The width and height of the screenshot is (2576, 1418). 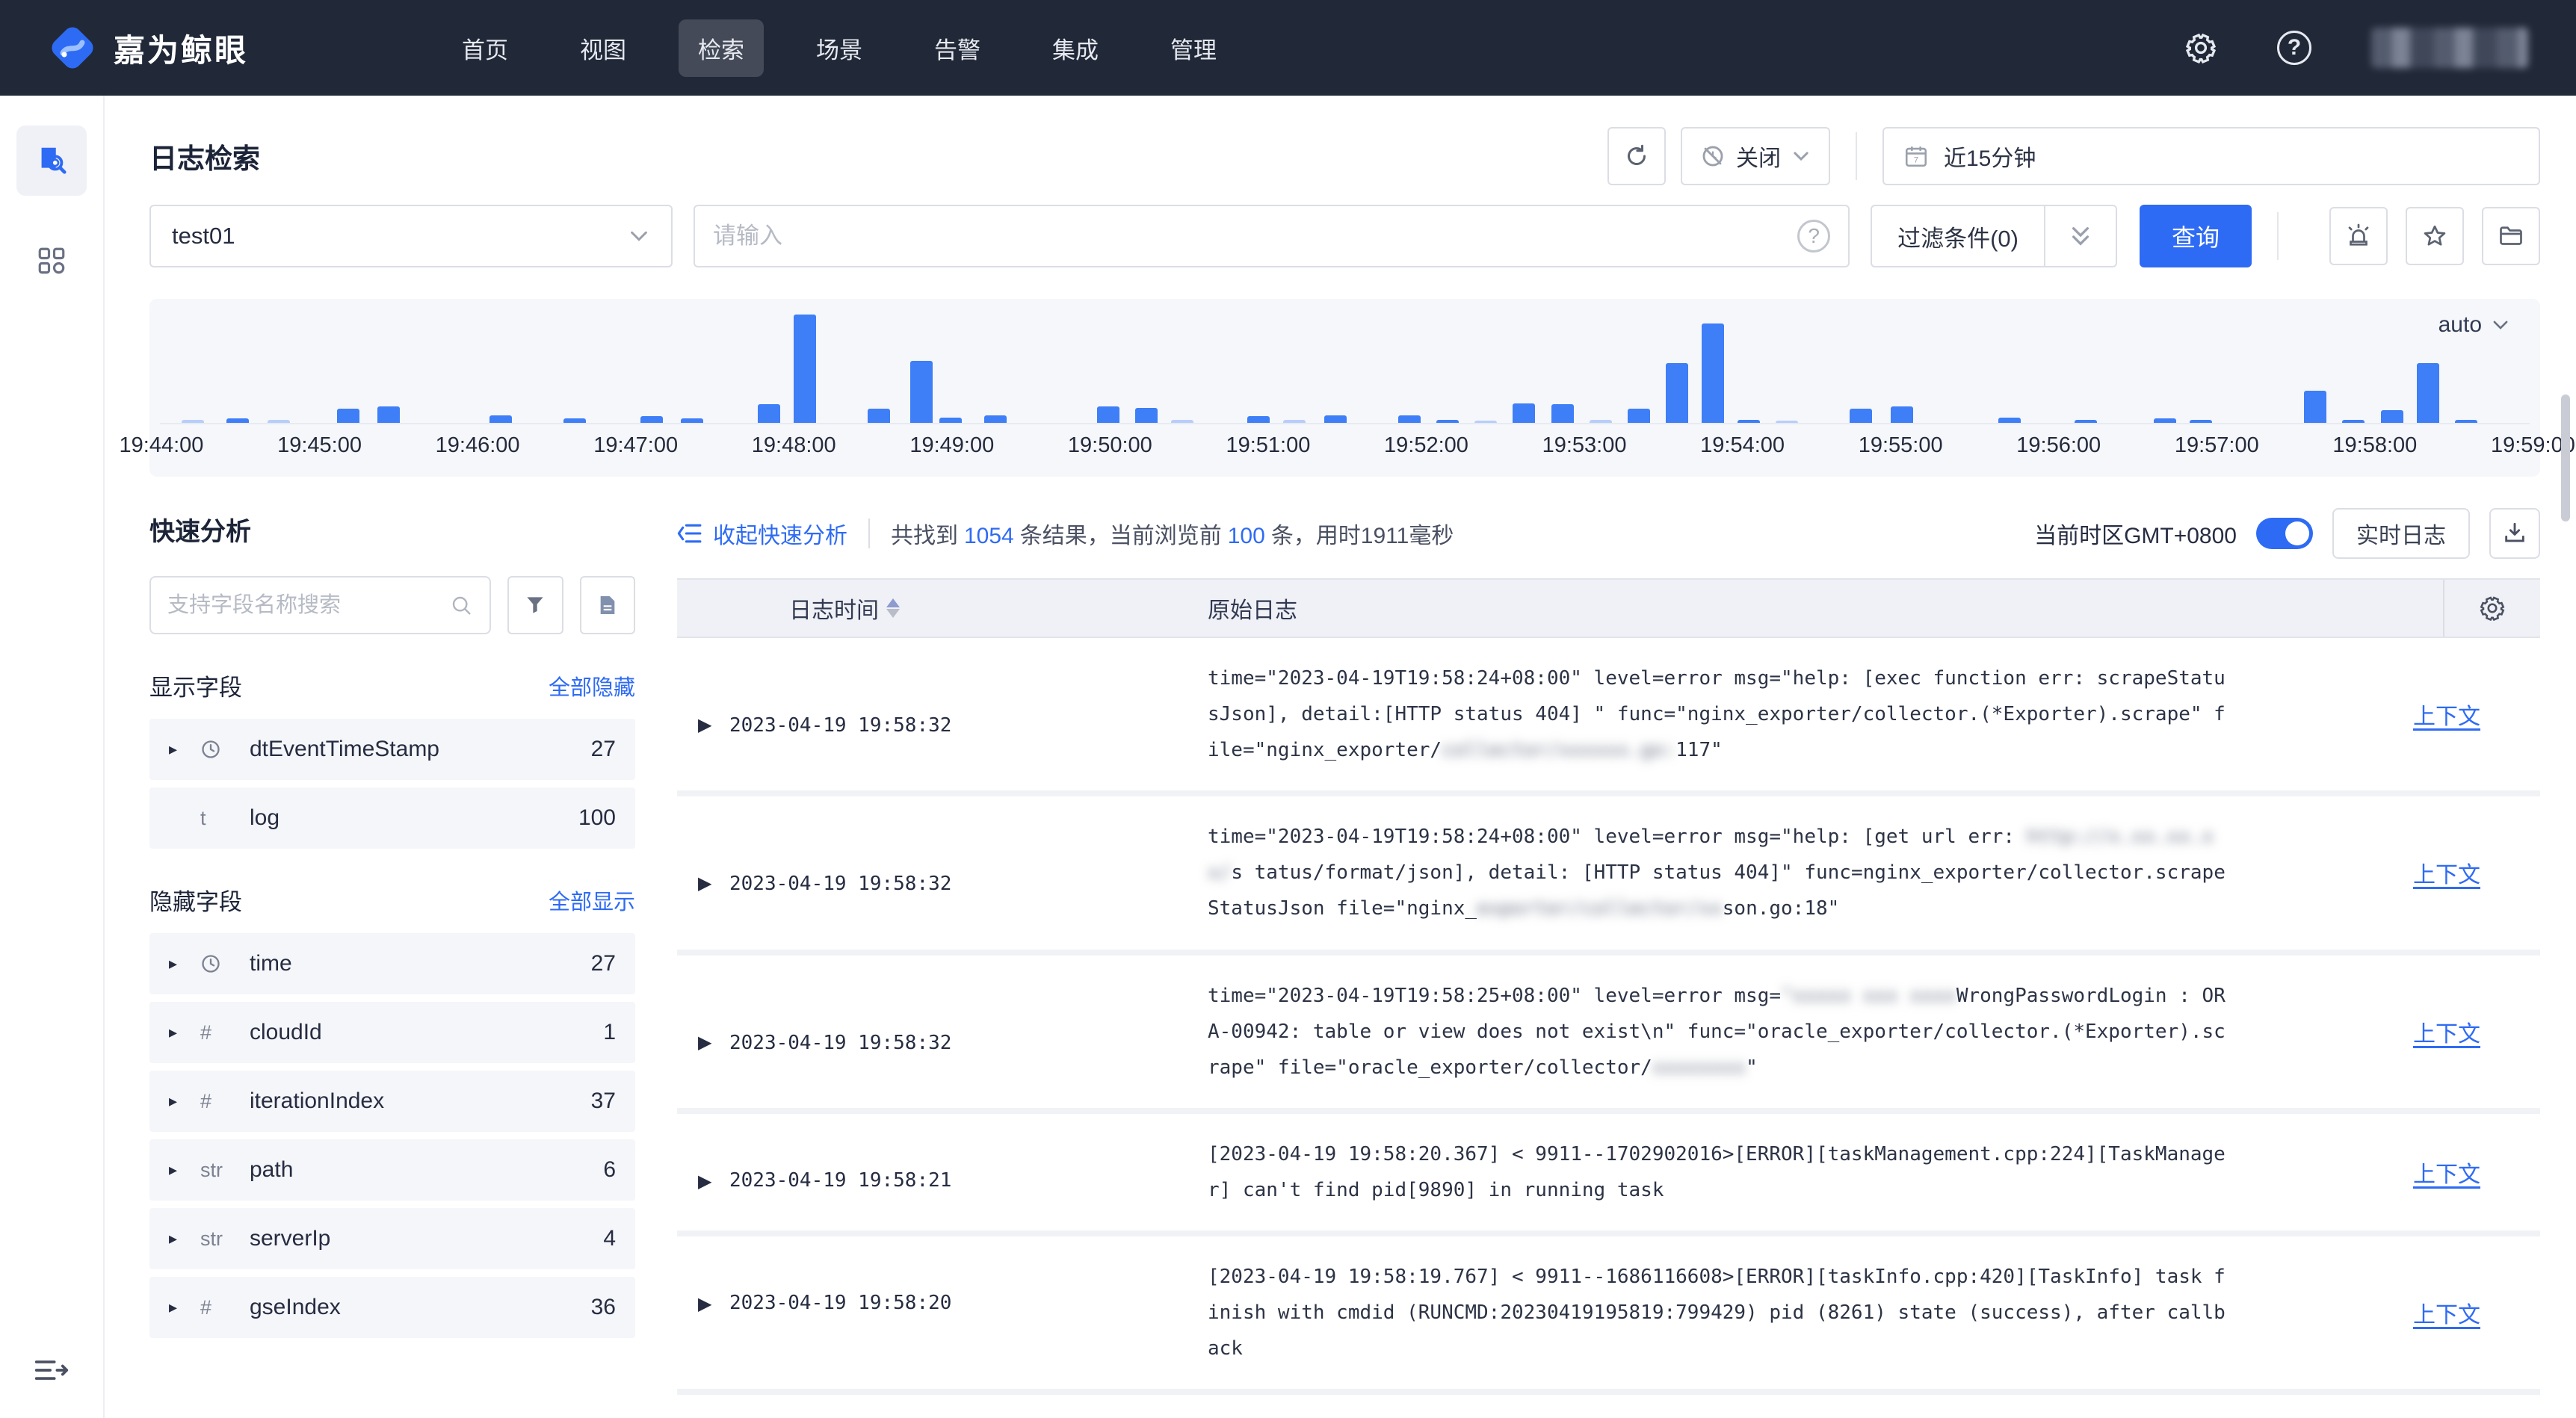 What do you see at coordinates (308, 605) in the screenshot?
I see `field-search-input` at bounding box center [308, 605].